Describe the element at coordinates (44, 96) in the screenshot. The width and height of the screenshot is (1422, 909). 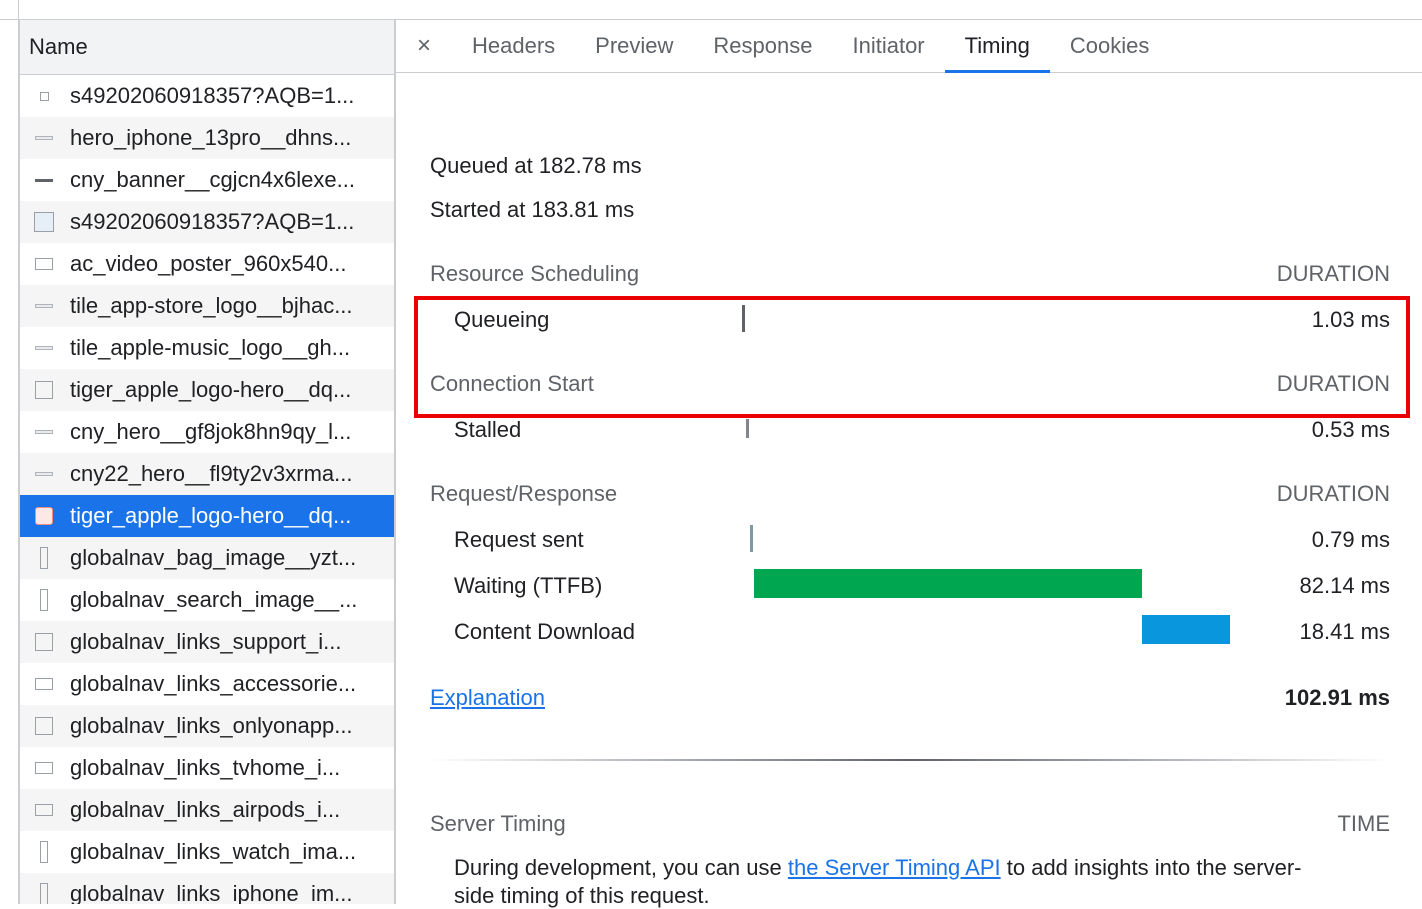
I see `small-square-icon` at that location.